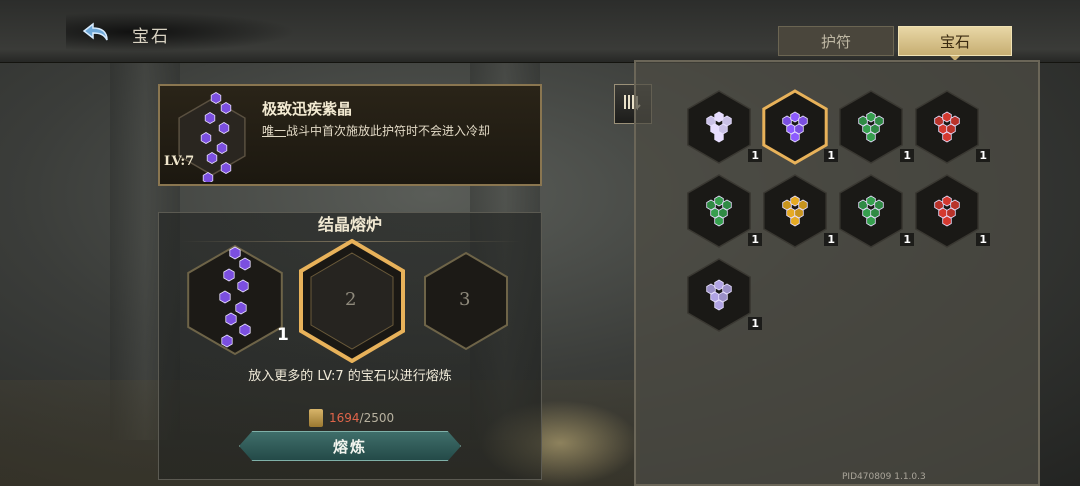 This screenshot has height=486, width=1080. I want to click on slot-number: 3, so click(465, 299).